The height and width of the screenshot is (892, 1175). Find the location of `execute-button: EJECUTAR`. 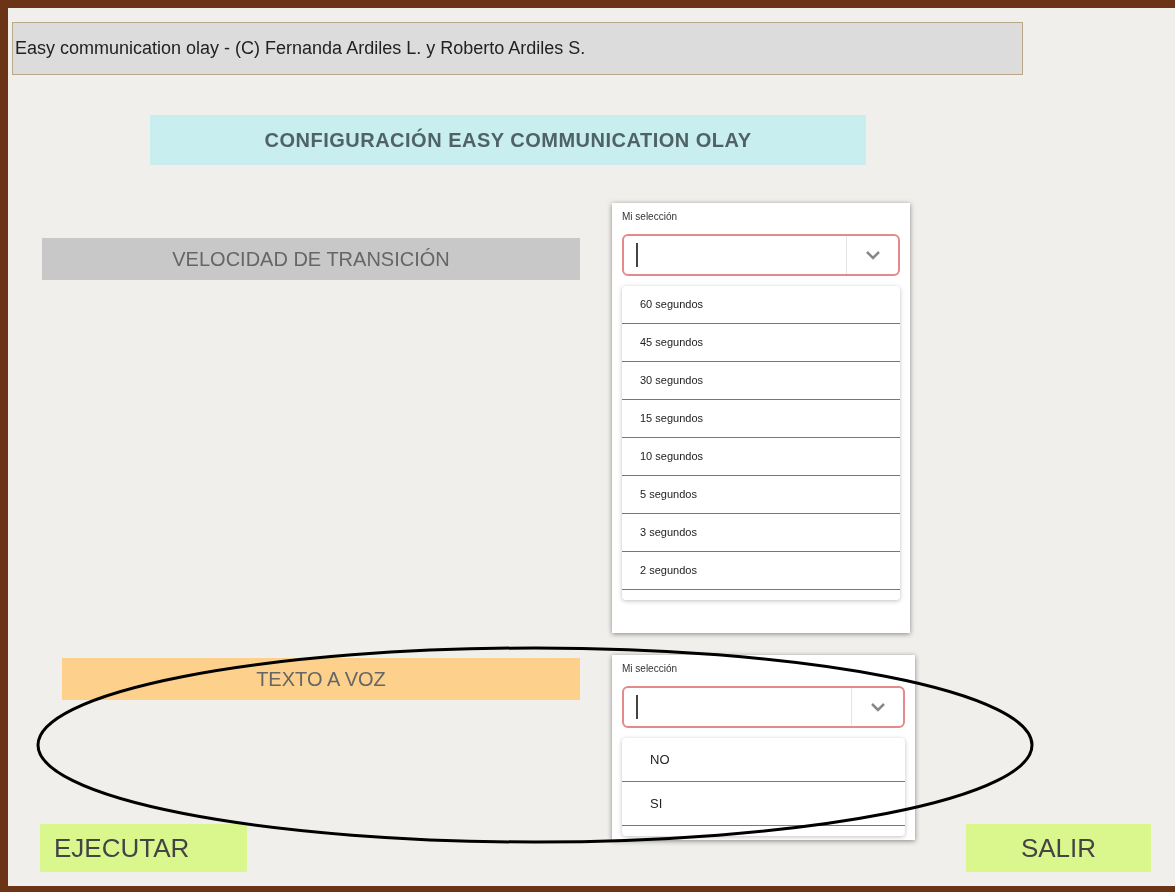

execute-button: EJECUTAR is located at coordinates (143, 848).